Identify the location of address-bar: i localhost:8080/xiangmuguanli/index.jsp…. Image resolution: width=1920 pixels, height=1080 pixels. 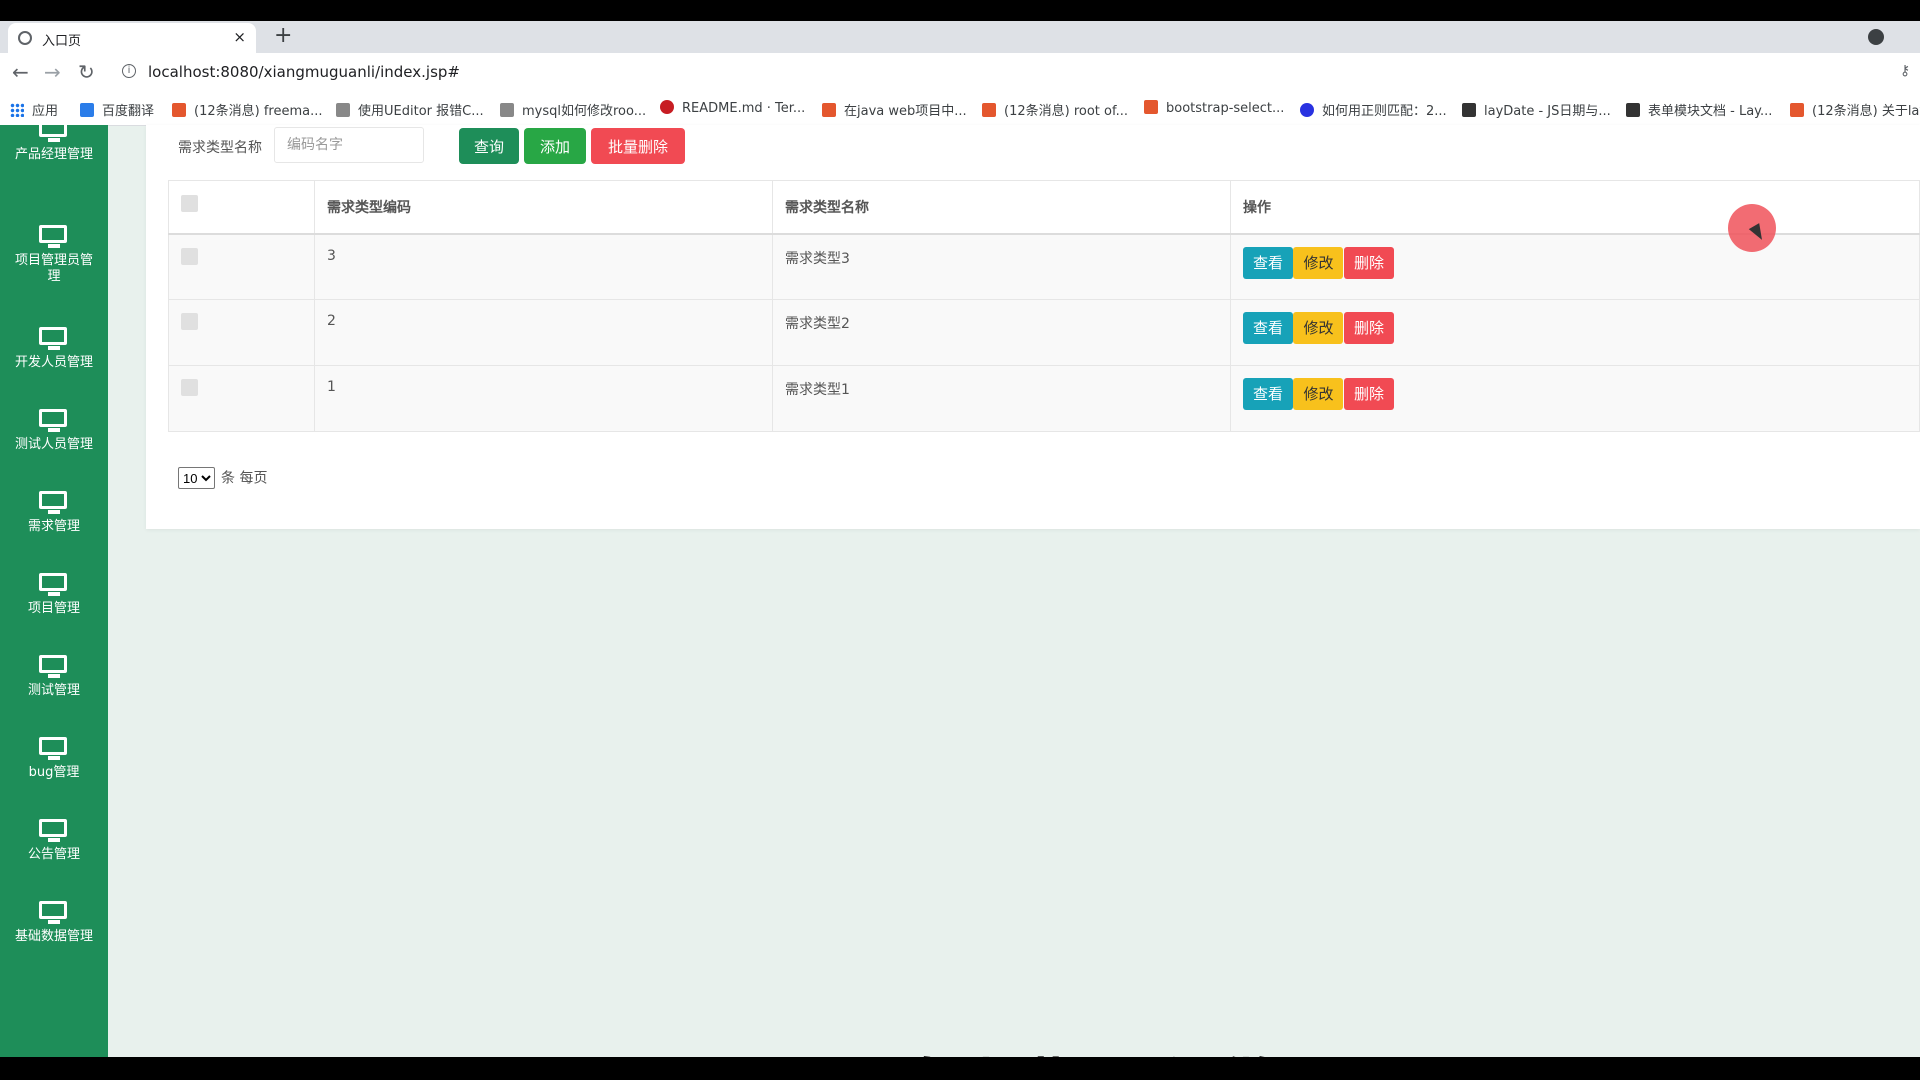
(1005, 72).